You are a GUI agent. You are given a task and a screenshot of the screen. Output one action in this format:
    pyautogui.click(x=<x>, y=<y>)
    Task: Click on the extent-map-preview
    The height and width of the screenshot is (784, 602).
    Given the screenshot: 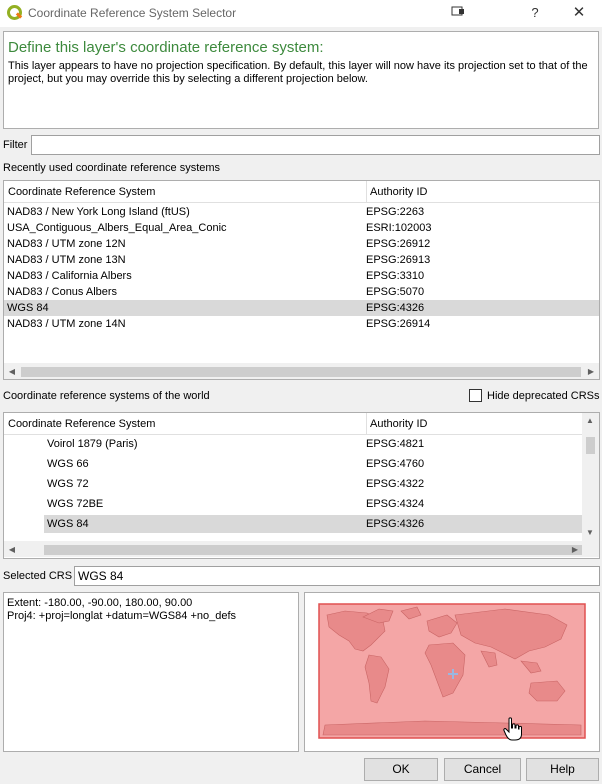 What is the action you would take?
    pyautogui.click(x=452, y=672)
    